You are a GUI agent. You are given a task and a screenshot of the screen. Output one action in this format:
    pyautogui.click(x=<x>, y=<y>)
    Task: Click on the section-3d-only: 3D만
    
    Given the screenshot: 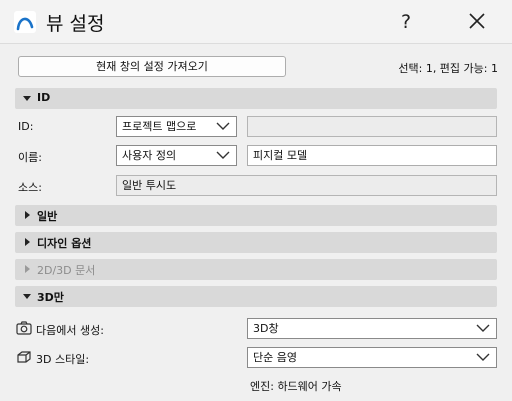 What is the action you would take?
    pyautogui.click(x=256, y=296)
    